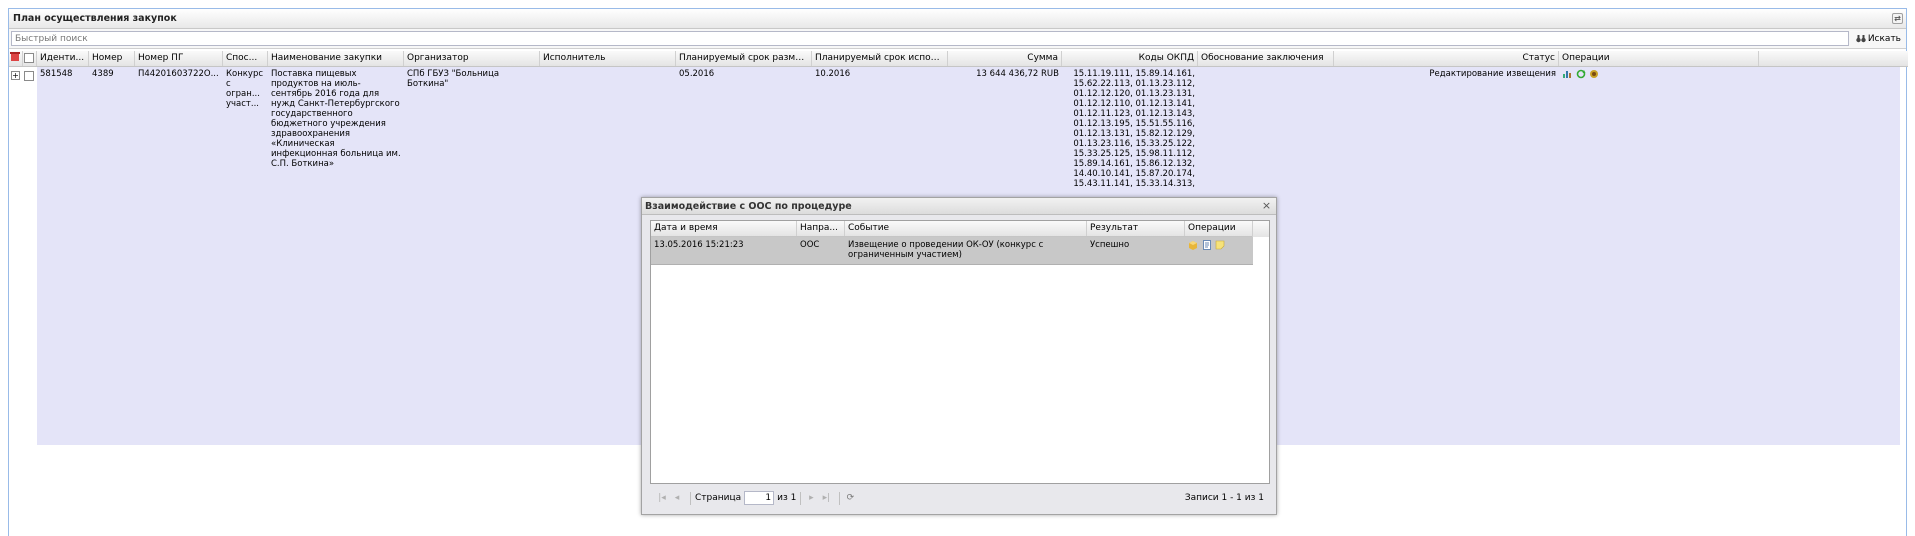 The image size is (1915, 536). What do you see at coordinates (1260, 229) in the screenshot?
I see `header-scroll-spacer` at bounding box center [1260, 229].